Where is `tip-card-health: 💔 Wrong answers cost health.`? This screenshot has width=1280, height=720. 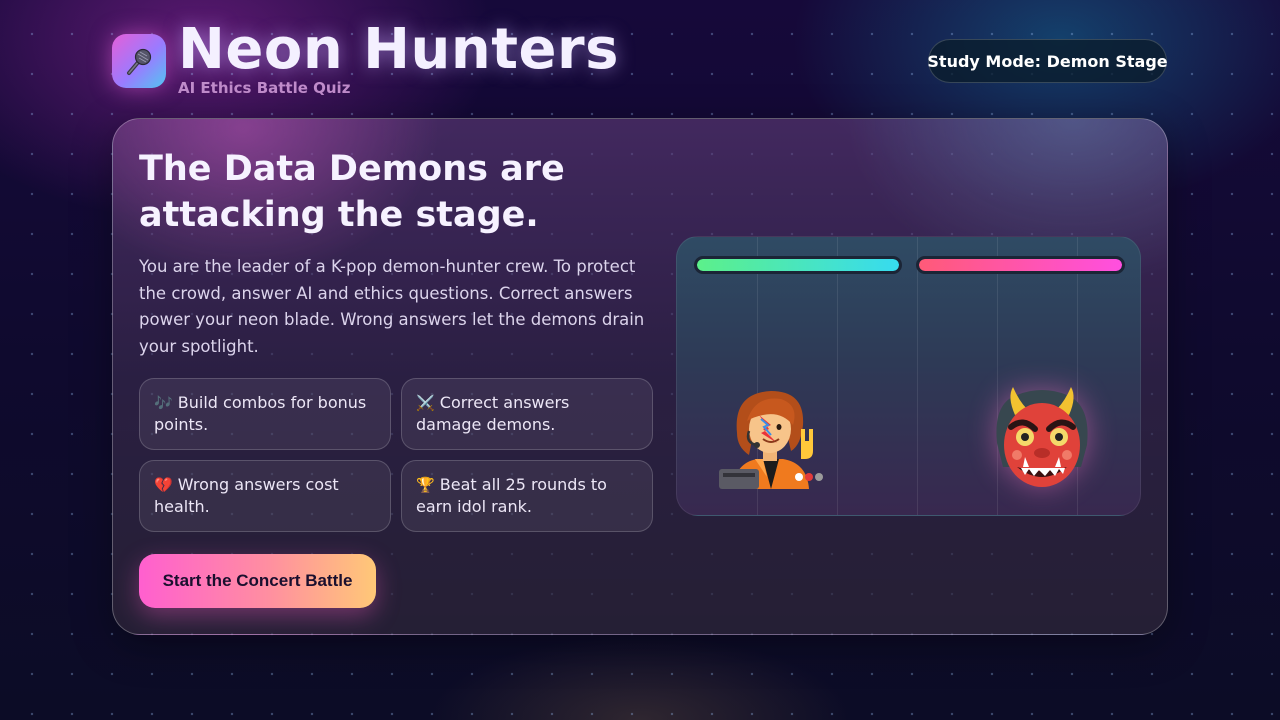 tip-card-health: 💔 Wrong answers cost health. is located at coordinates (265, 496).